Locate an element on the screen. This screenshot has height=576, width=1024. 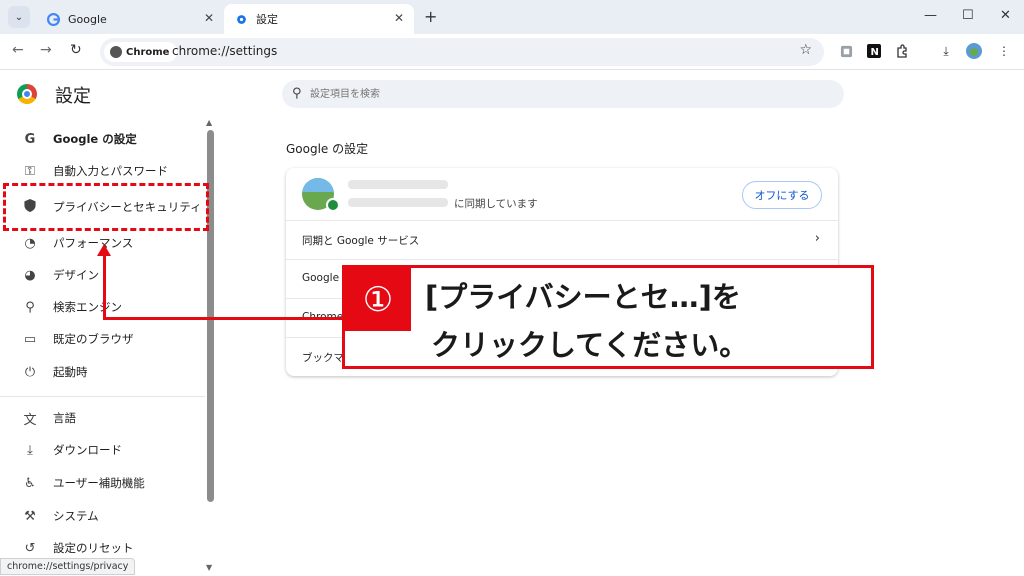
sidebar-item-downloads: ⤓ ダウンロード is located at coordinates (102, 450).